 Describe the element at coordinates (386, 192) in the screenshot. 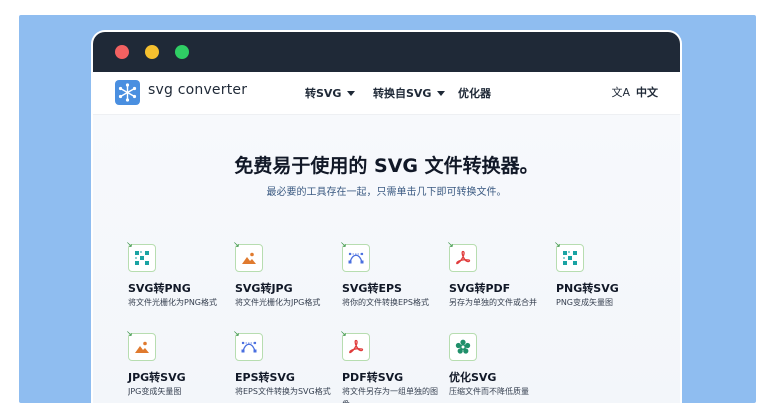

I see `hero-subtitle: 最必要的工具存在一起，只需单击几下即可转换文件。` at that location.